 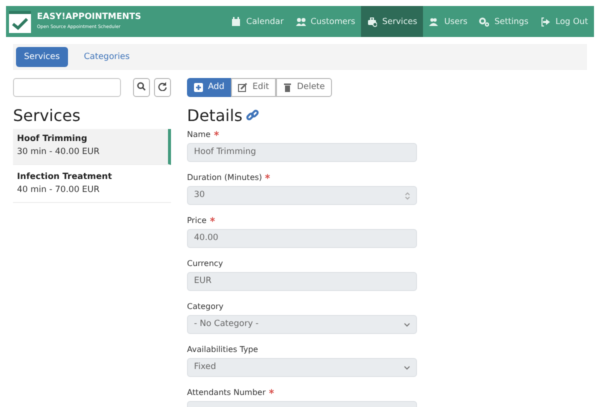 I want to click on tab: Categories, so click(x=107, y=57).